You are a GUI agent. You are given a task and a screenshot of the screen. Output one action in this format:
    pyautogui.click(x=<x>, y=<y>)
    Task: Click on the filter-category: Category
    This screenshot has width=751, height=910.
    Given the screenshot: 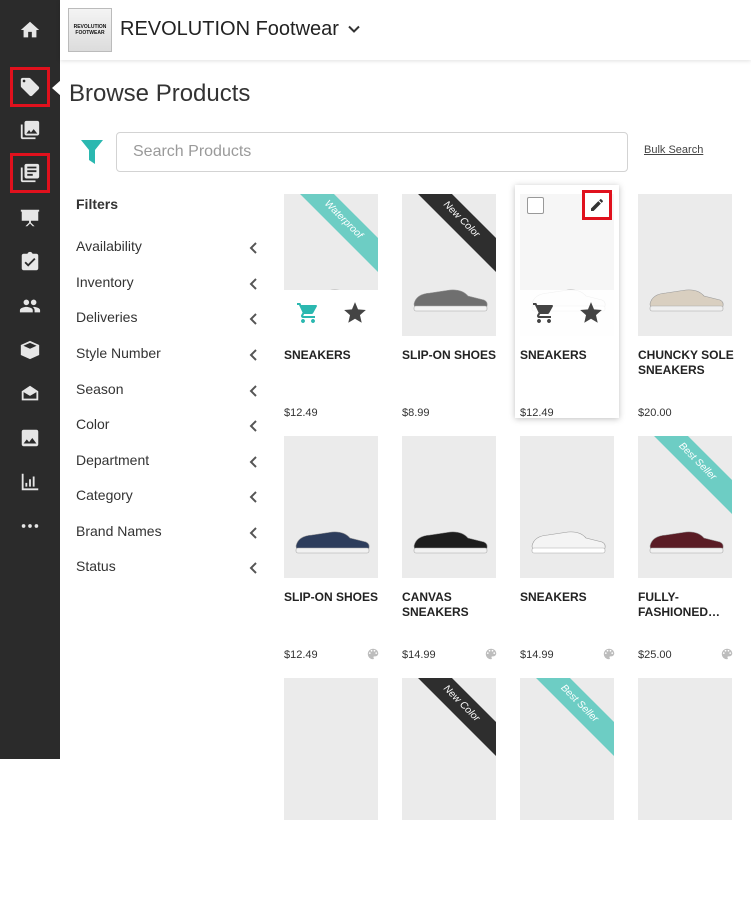 What is the action you would take?
    pyautogui.click(x=167, y=497)
    